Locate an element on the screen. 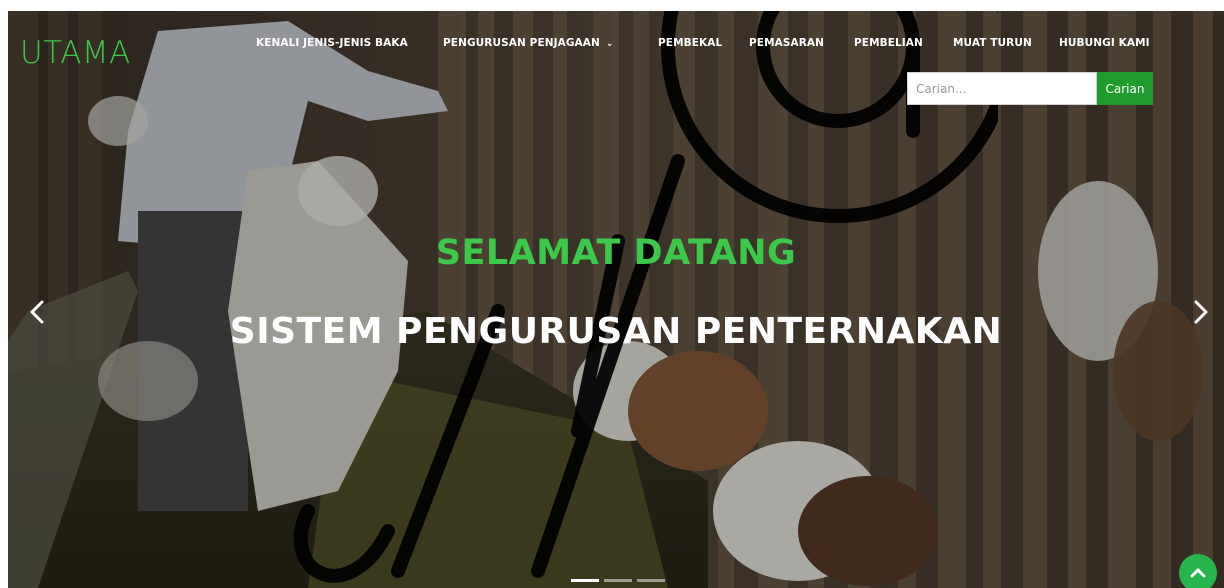 The height and width of the screenshot is (588, 1224). nav-item-label: PEMBEKAL is located at coordinates (690, 43).